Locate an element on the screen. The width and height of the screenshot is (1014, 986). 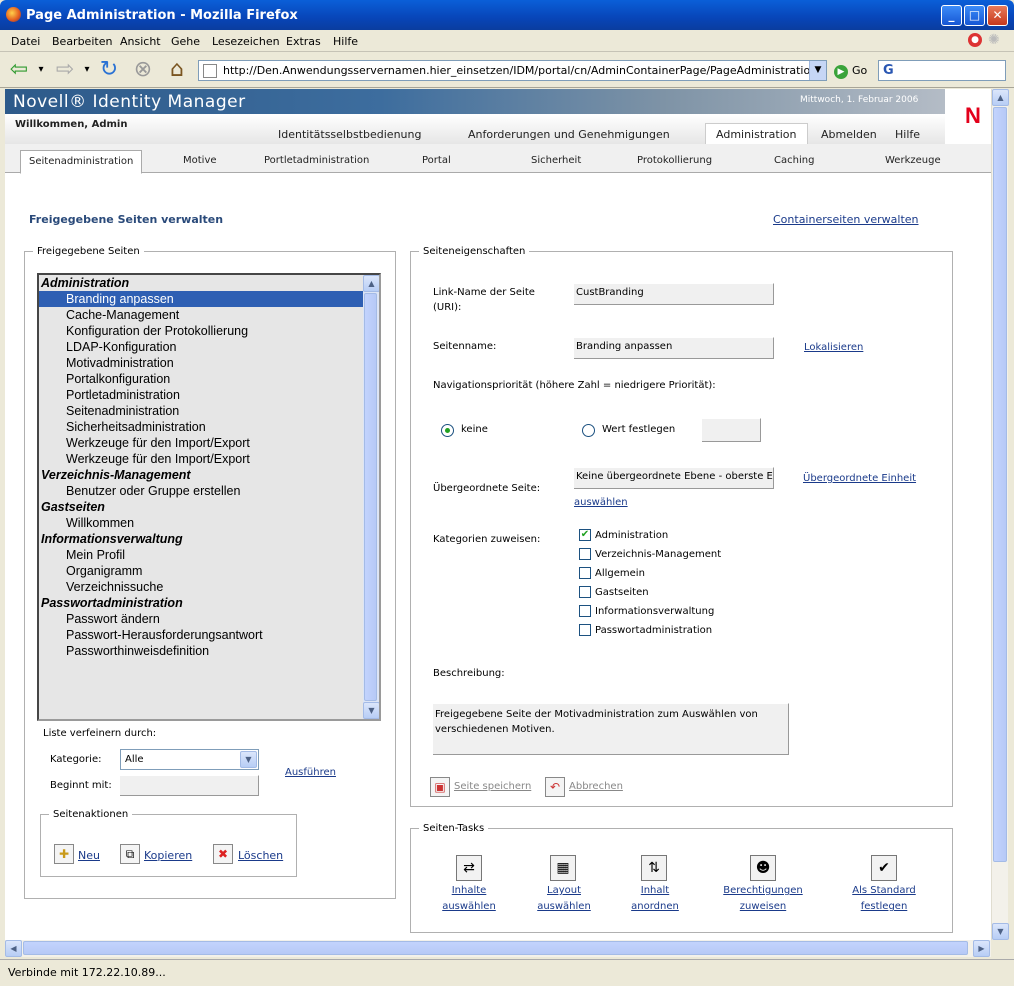
forward-icon: ⇨ is located at coordinates (65, 70).